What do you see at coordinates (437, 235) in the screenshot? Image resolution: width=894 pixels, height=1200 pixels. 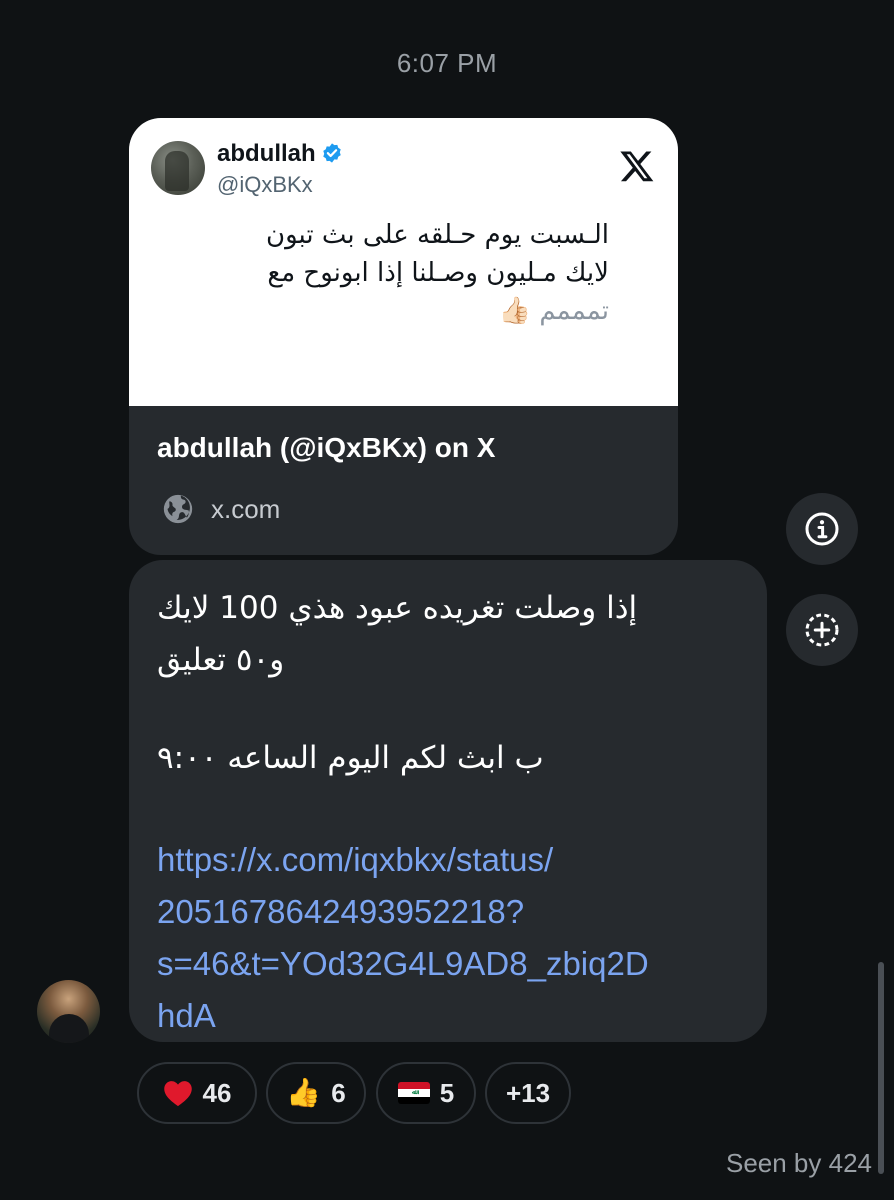 I see `tweet-text-line: الـسبت يوم حـلقه على بث تبون` at bounding box center [437, 235].